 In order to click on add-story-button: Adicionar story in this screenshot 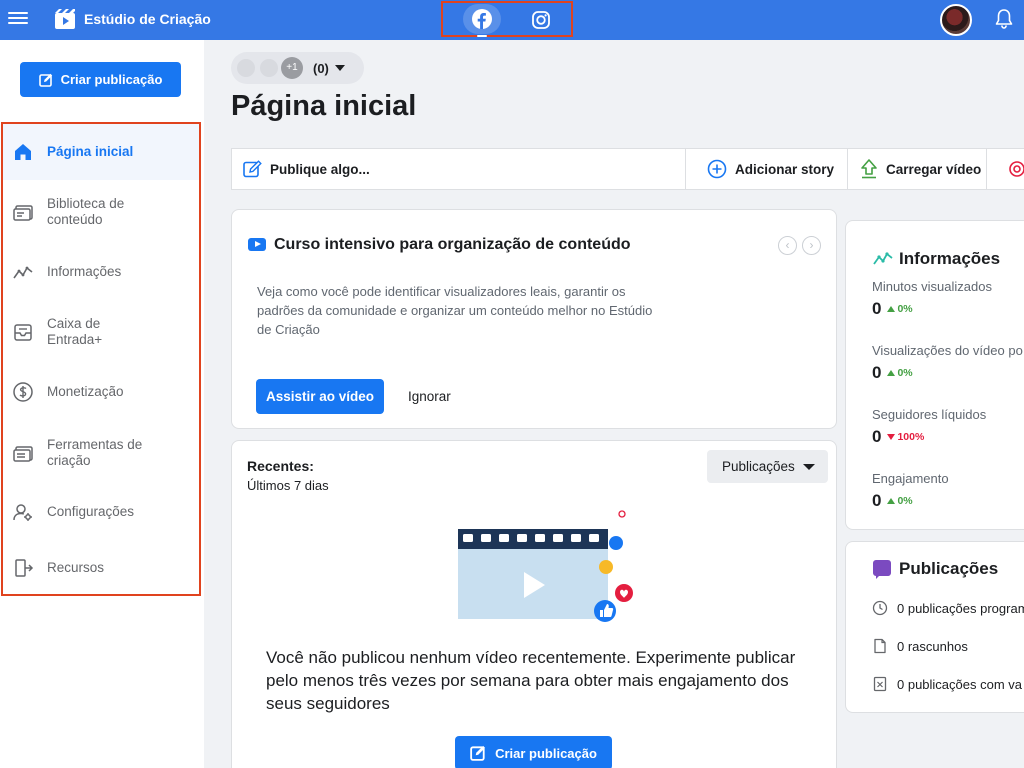, I will do `click(770, 169)`.